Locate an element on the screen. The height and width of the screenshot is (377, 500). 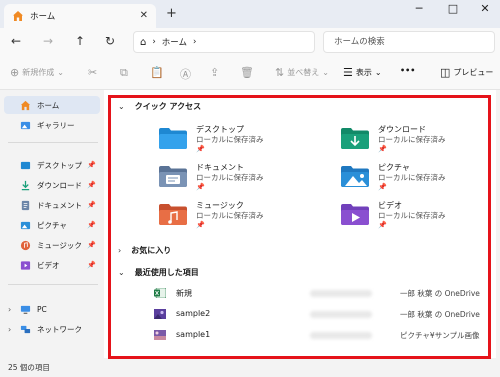
address-bar: ⌂ › ホーム › is located at coordinates (224, 42).